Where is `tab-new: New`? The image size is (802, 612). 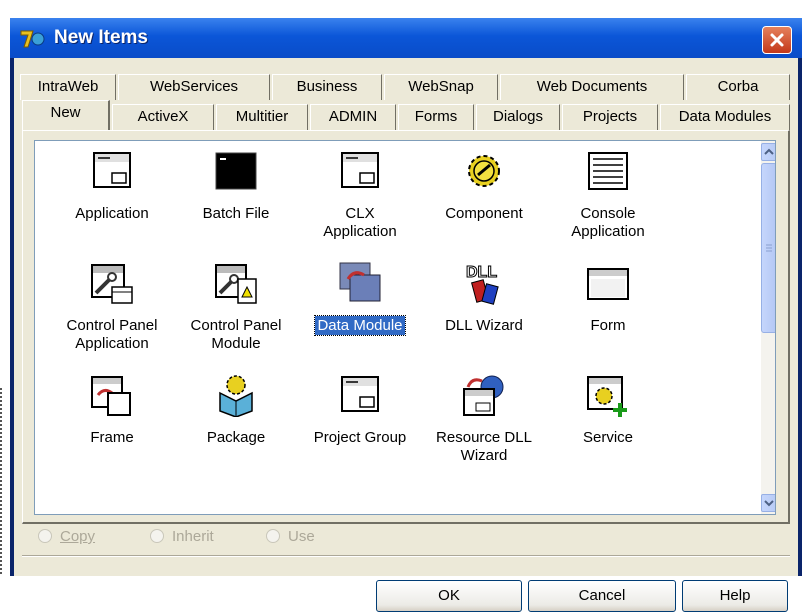 tab-new: New is located at coordinates (66, 115).